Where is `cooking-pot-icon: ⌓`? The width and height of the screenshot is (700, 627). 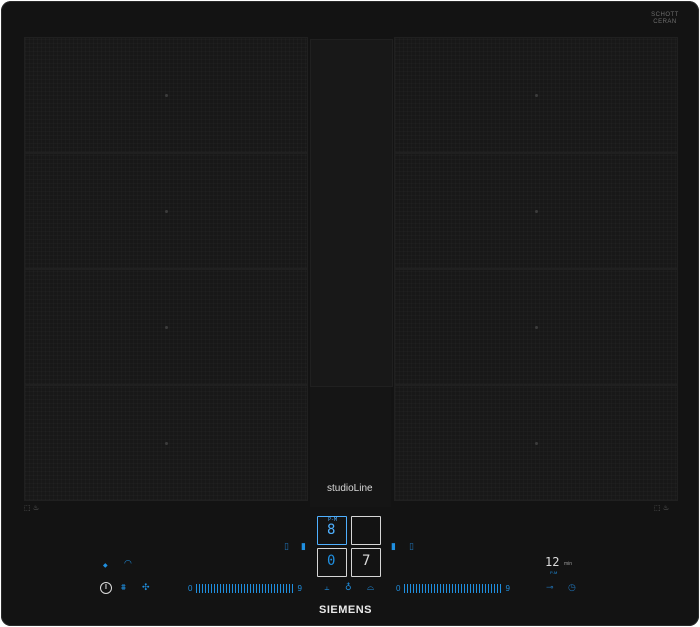 cooking-pot-icon: ⌓ is located at coordinates (370, 588).